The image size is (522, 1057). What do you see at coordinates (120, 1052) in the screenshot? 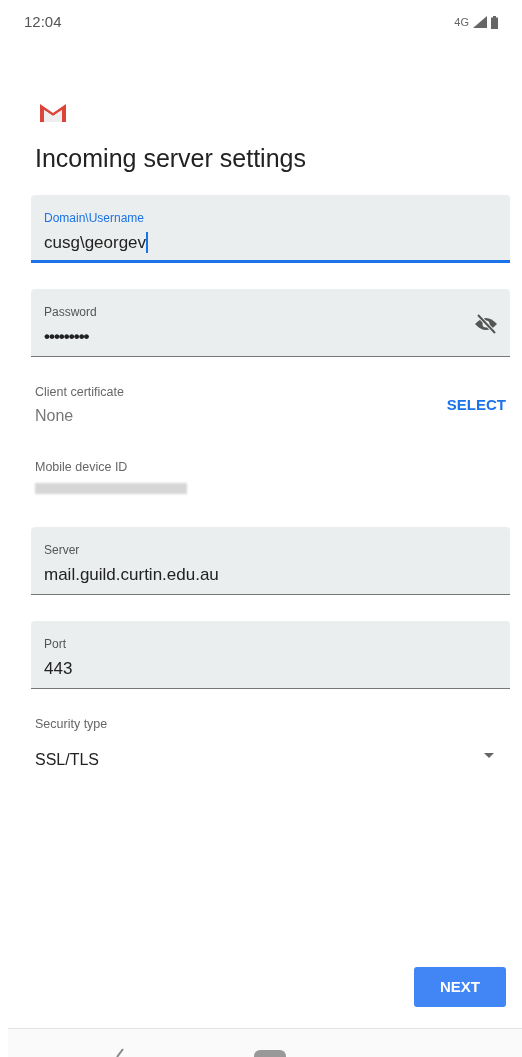
I see `back-icon` at bounding box center [120, 1052].